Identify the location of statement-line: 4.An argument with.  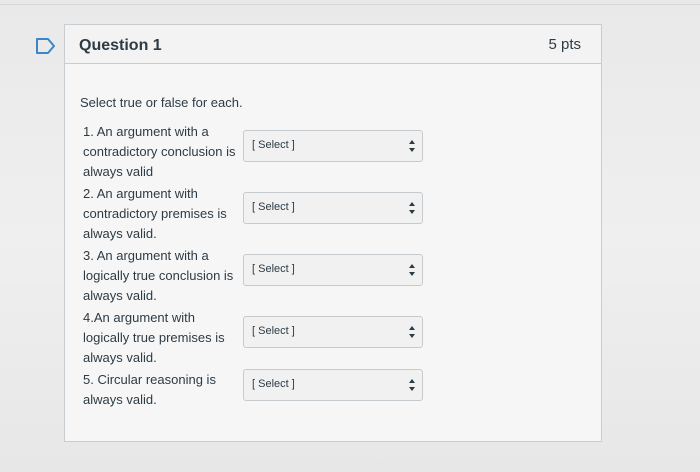
(139, 317).